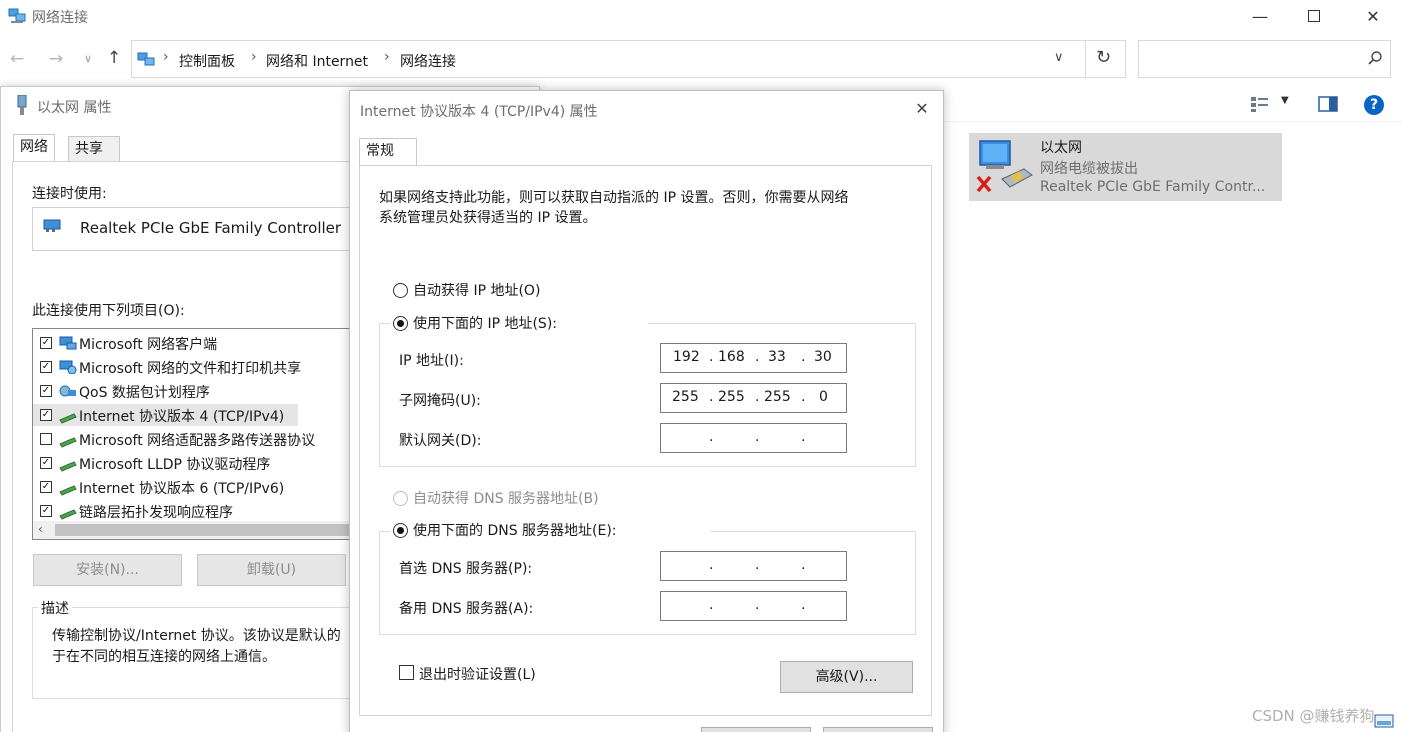  What do you see at coordinates (550, 530) in the screenshot?
I see `manual-dns-radio: 使用下面的 DNS 服务器地址(E):` at bounding box center [550, 530].